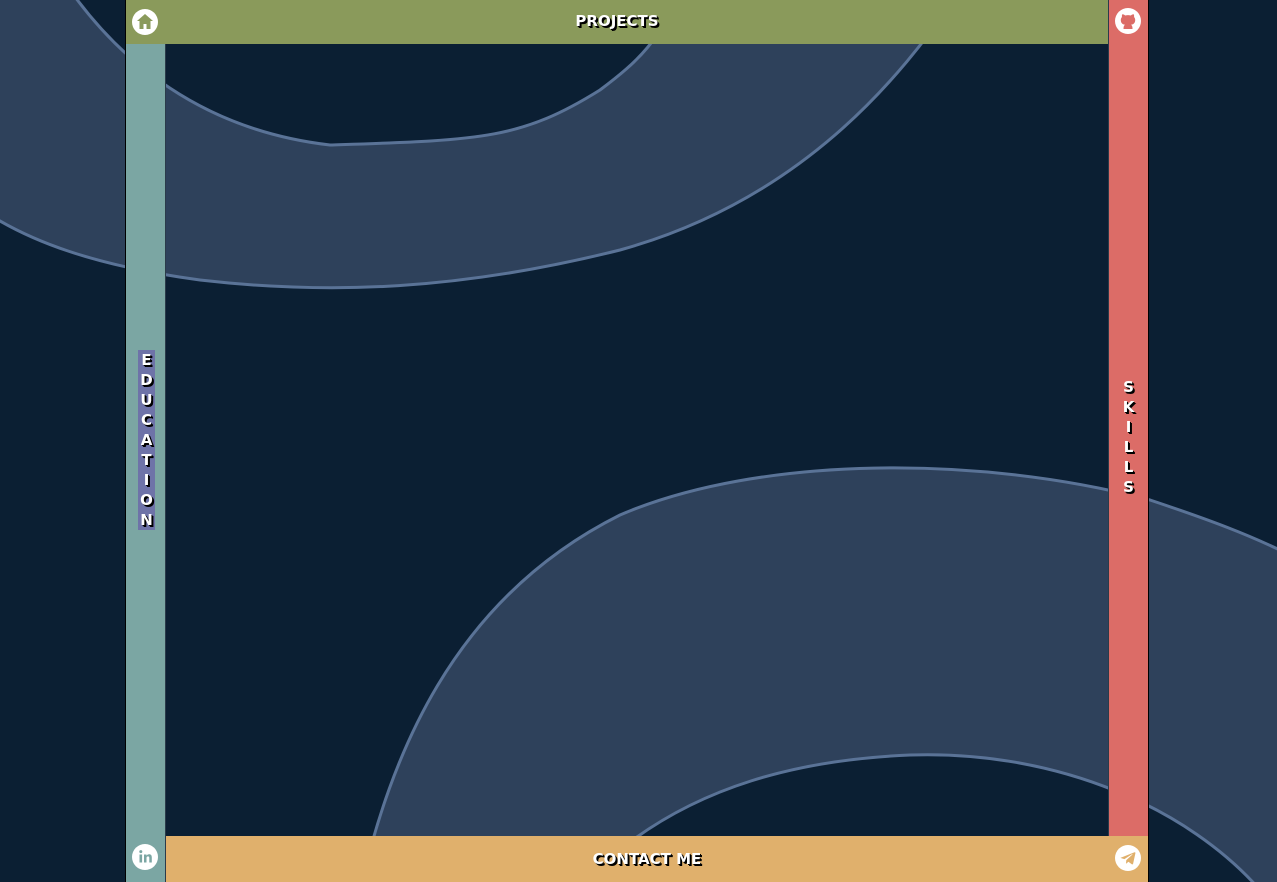 This screenshot has width=1277, height=882. I want to click on education-letter: I, so click(146, 480).